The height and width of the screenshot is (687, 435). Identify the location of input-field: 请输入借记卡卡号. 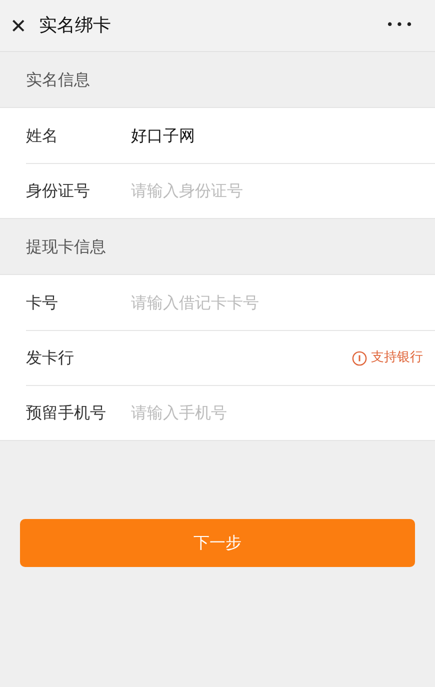
(251, 302).